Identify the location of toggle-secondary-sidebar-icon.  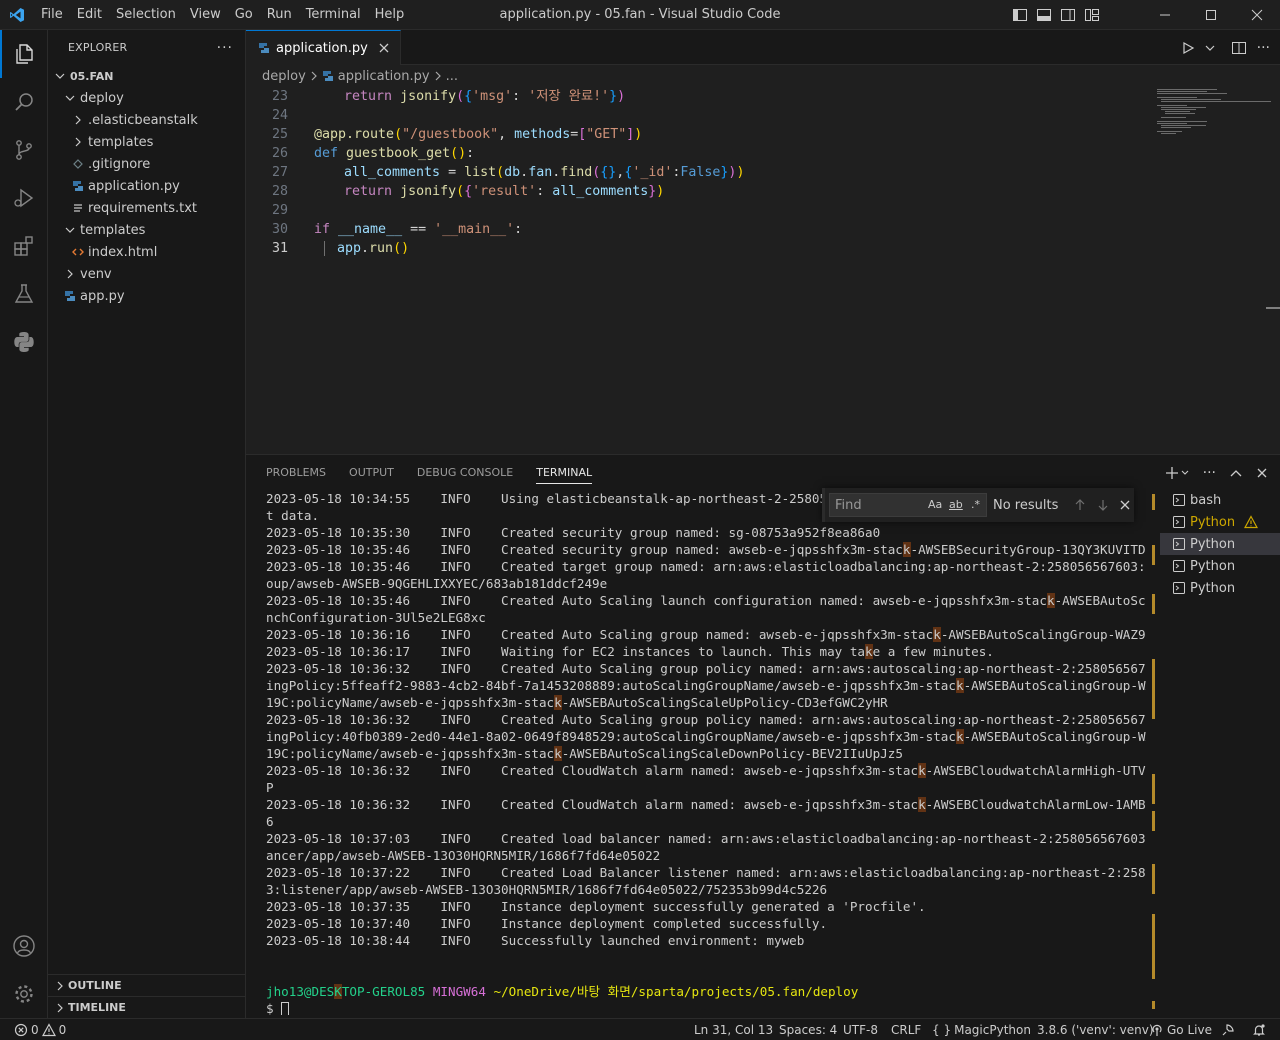
(1068, 15).